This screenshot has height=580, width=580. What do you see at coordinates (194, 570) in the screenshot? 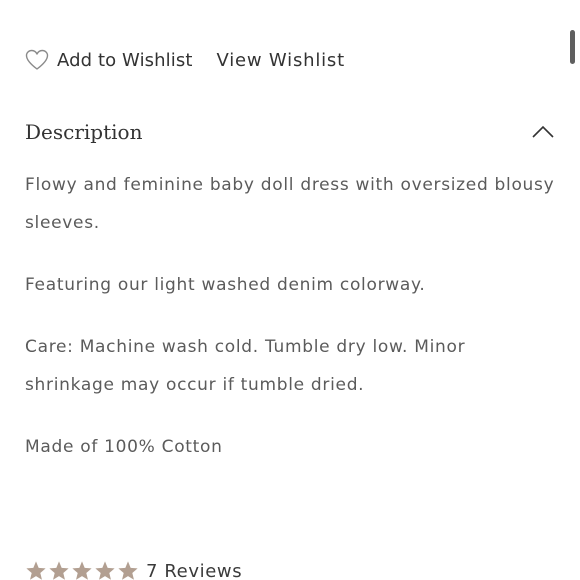
I see `review-count-link: 7 Reviews` at bounding box center [194, 570].